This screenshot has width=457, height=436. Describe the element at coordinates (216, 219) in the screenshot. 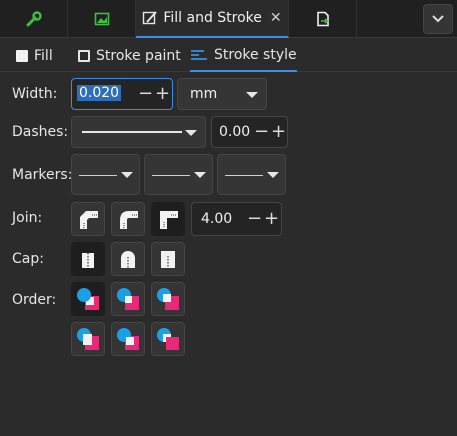

I see `miter-limit-value: 4.00` at that location.